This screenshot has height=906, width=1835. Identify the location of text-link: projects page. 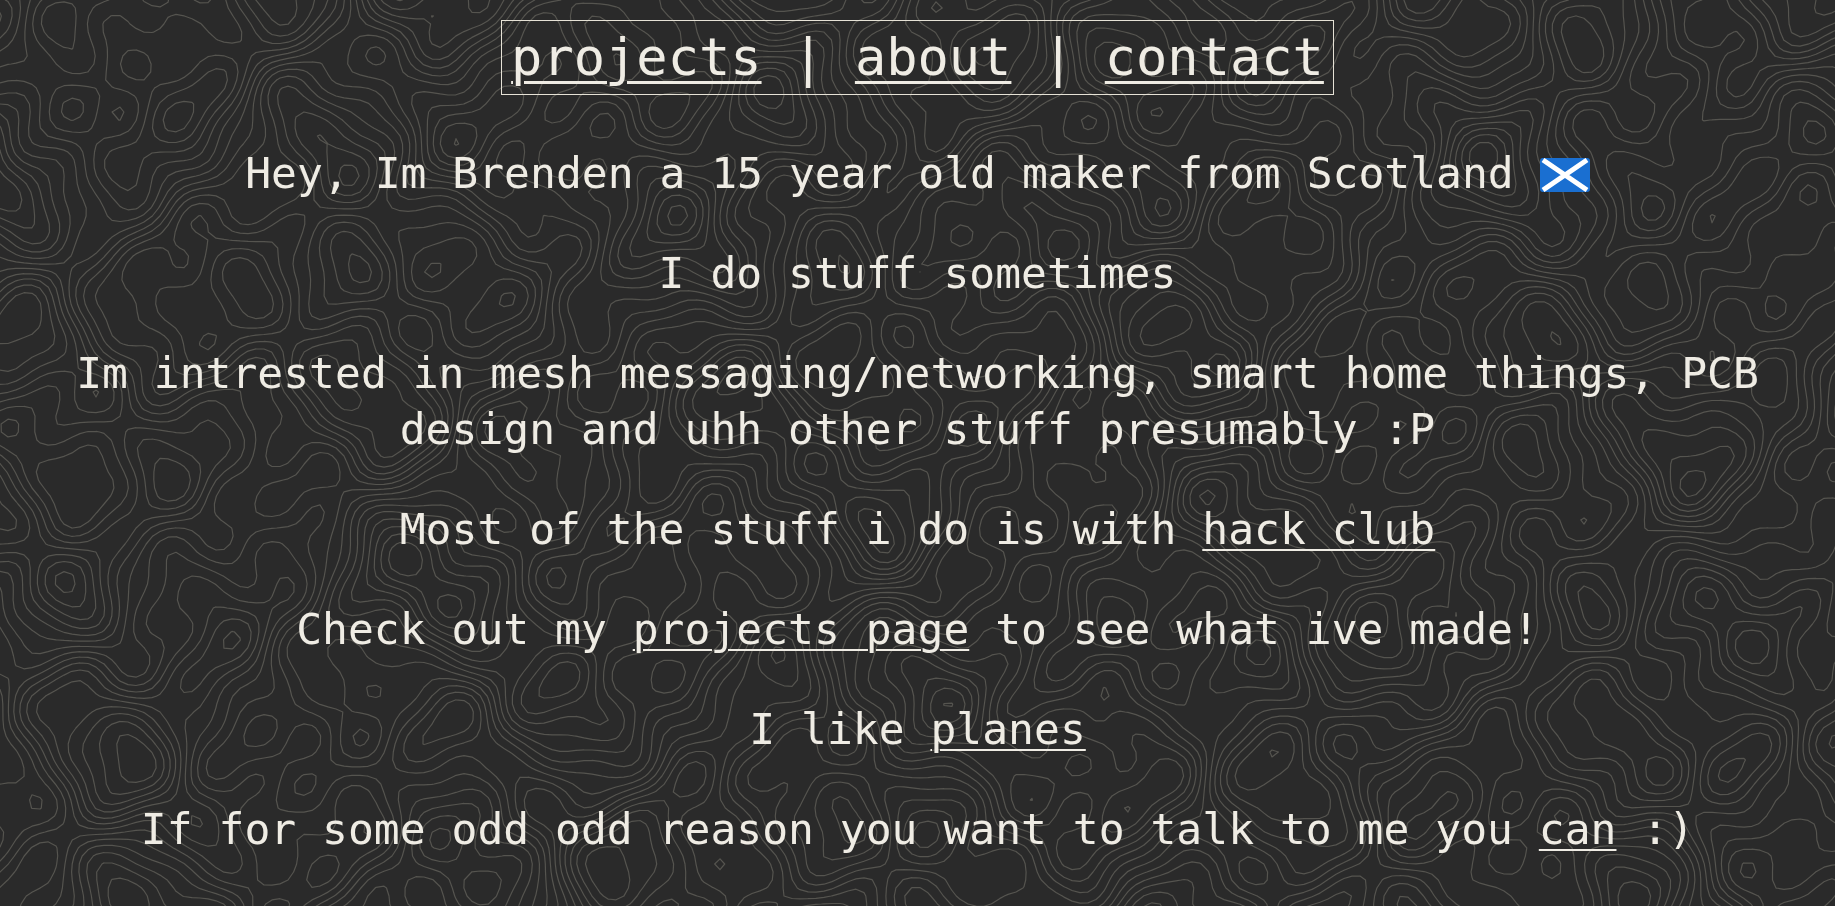
(801, 629).